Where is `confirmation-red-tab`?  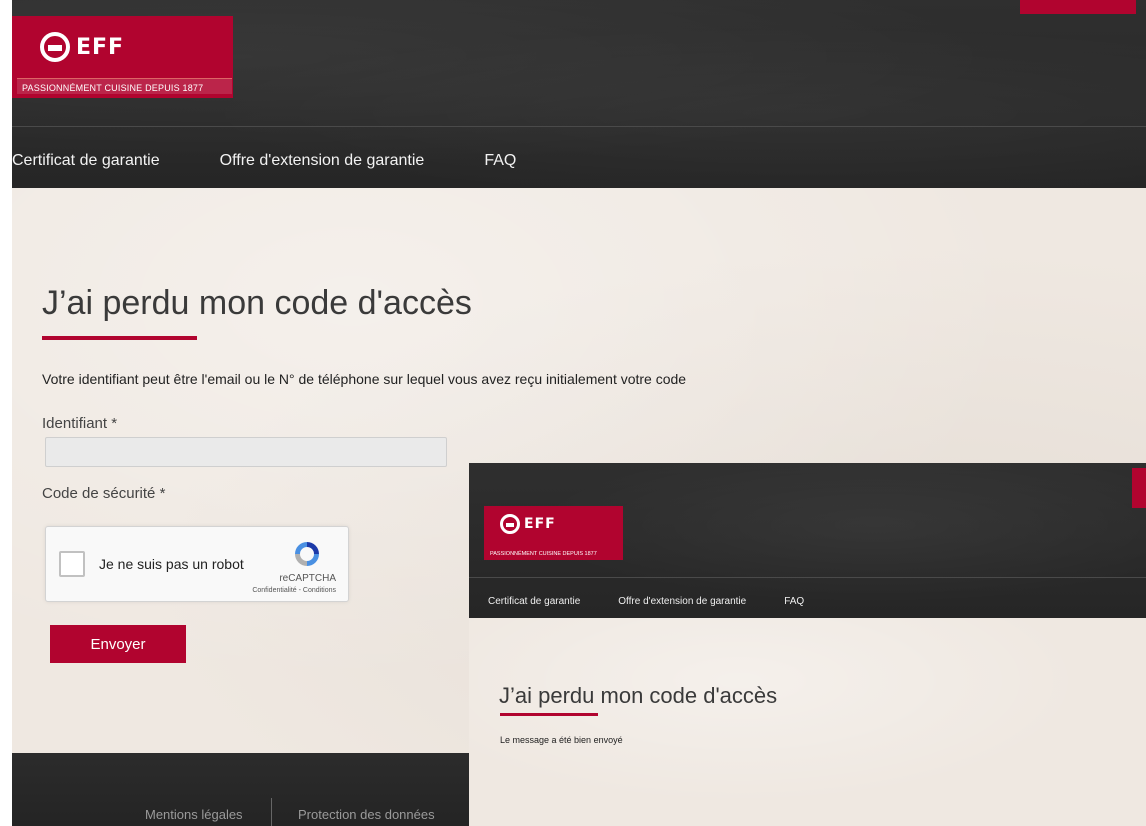
confirmation-red-tab is located at coordinates (1139, 488).